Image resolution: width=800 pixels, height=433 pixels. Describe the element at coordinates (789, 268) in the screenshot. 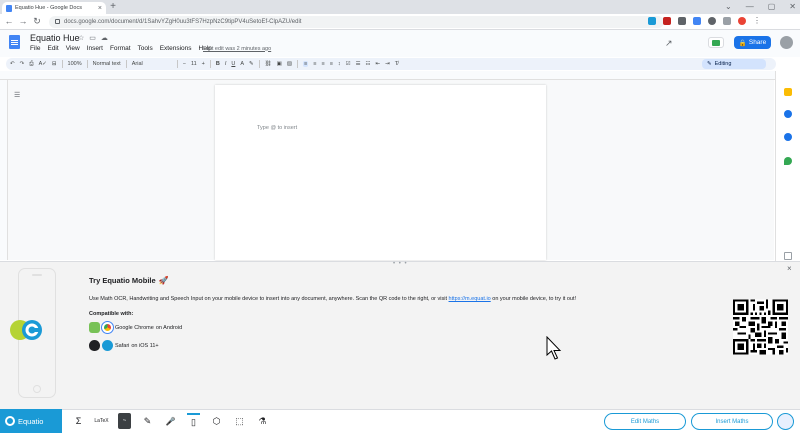

I see `close-panel-icon: ×` at that location.